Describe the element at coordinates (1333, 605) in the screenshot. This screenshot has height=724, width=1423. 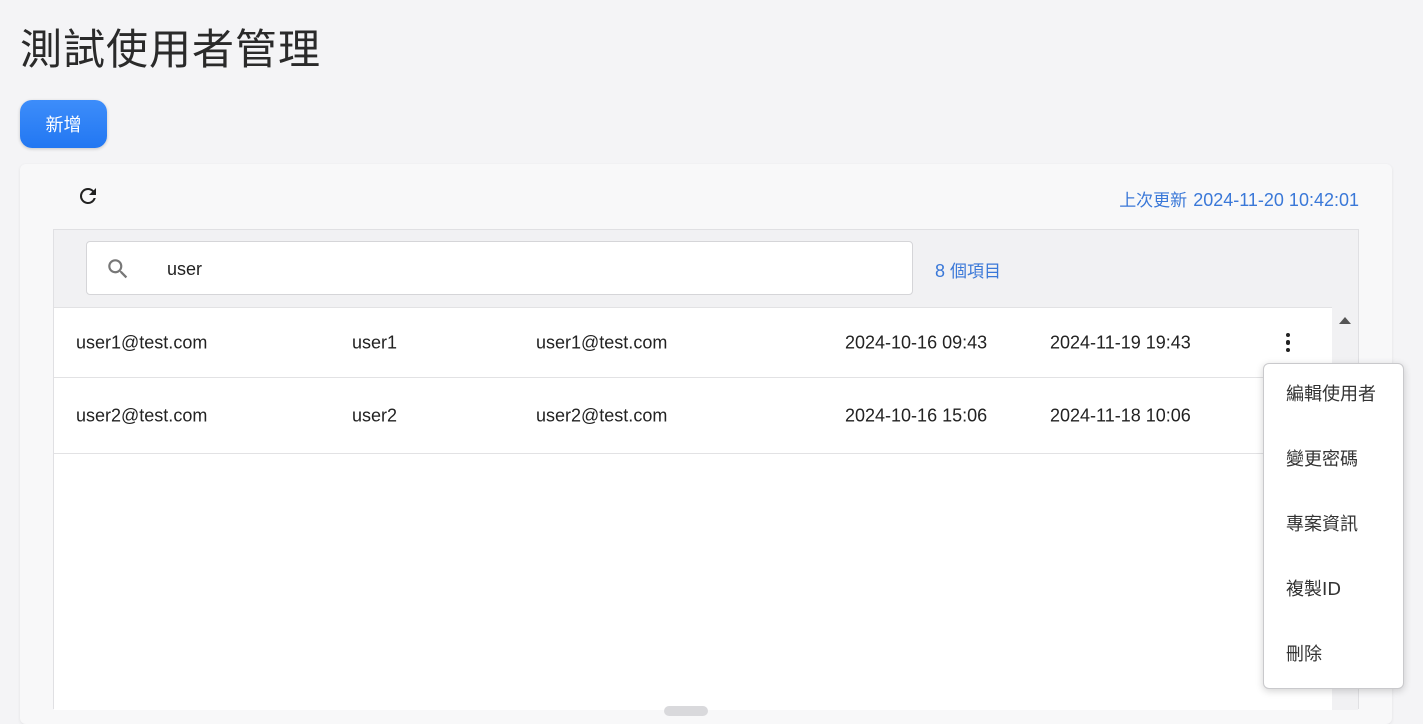
I see `menu-item-copy-id: 複製ID` at that location.